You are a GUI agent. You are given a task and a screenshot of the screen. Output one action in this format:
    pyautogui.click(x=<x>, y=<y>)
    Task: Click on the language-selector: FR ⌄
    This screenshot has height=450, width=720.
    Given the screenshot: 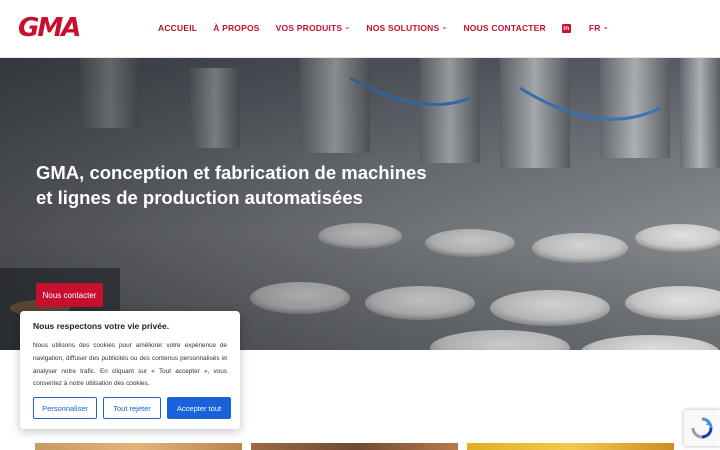 What is the action you would take?
    pyautogui.click(x=599, y=28)
    